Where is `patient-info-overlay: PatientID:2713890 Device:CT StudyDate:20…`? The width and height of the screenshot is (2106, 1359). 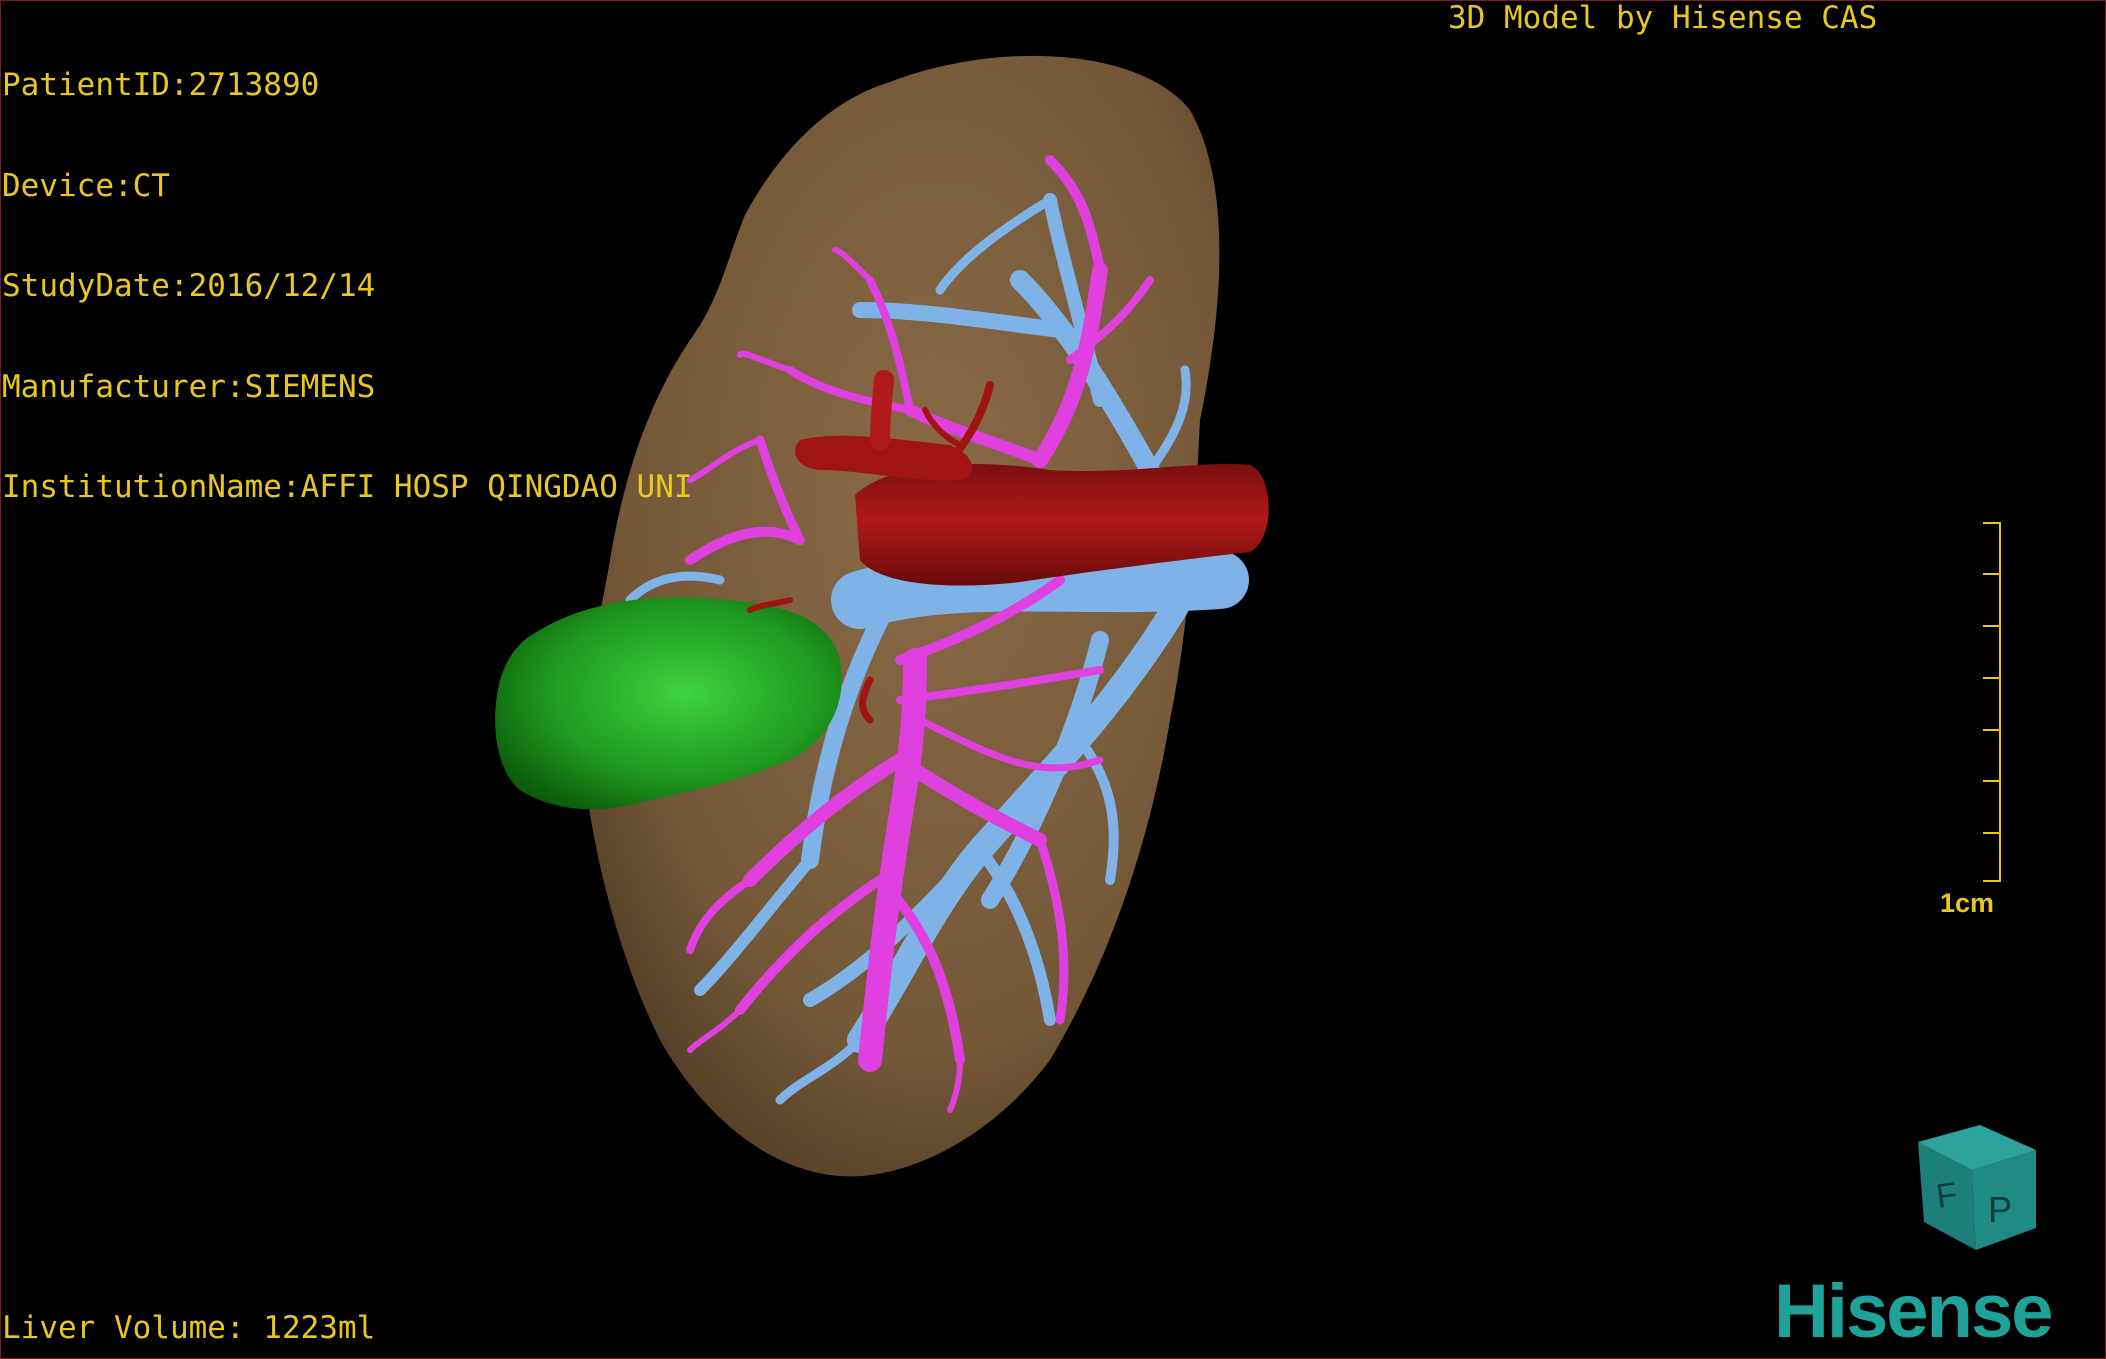 patient-info-overlay: PatientID:2713890 Device:CT StudyDate:20… is located at coordinates (347, 270).